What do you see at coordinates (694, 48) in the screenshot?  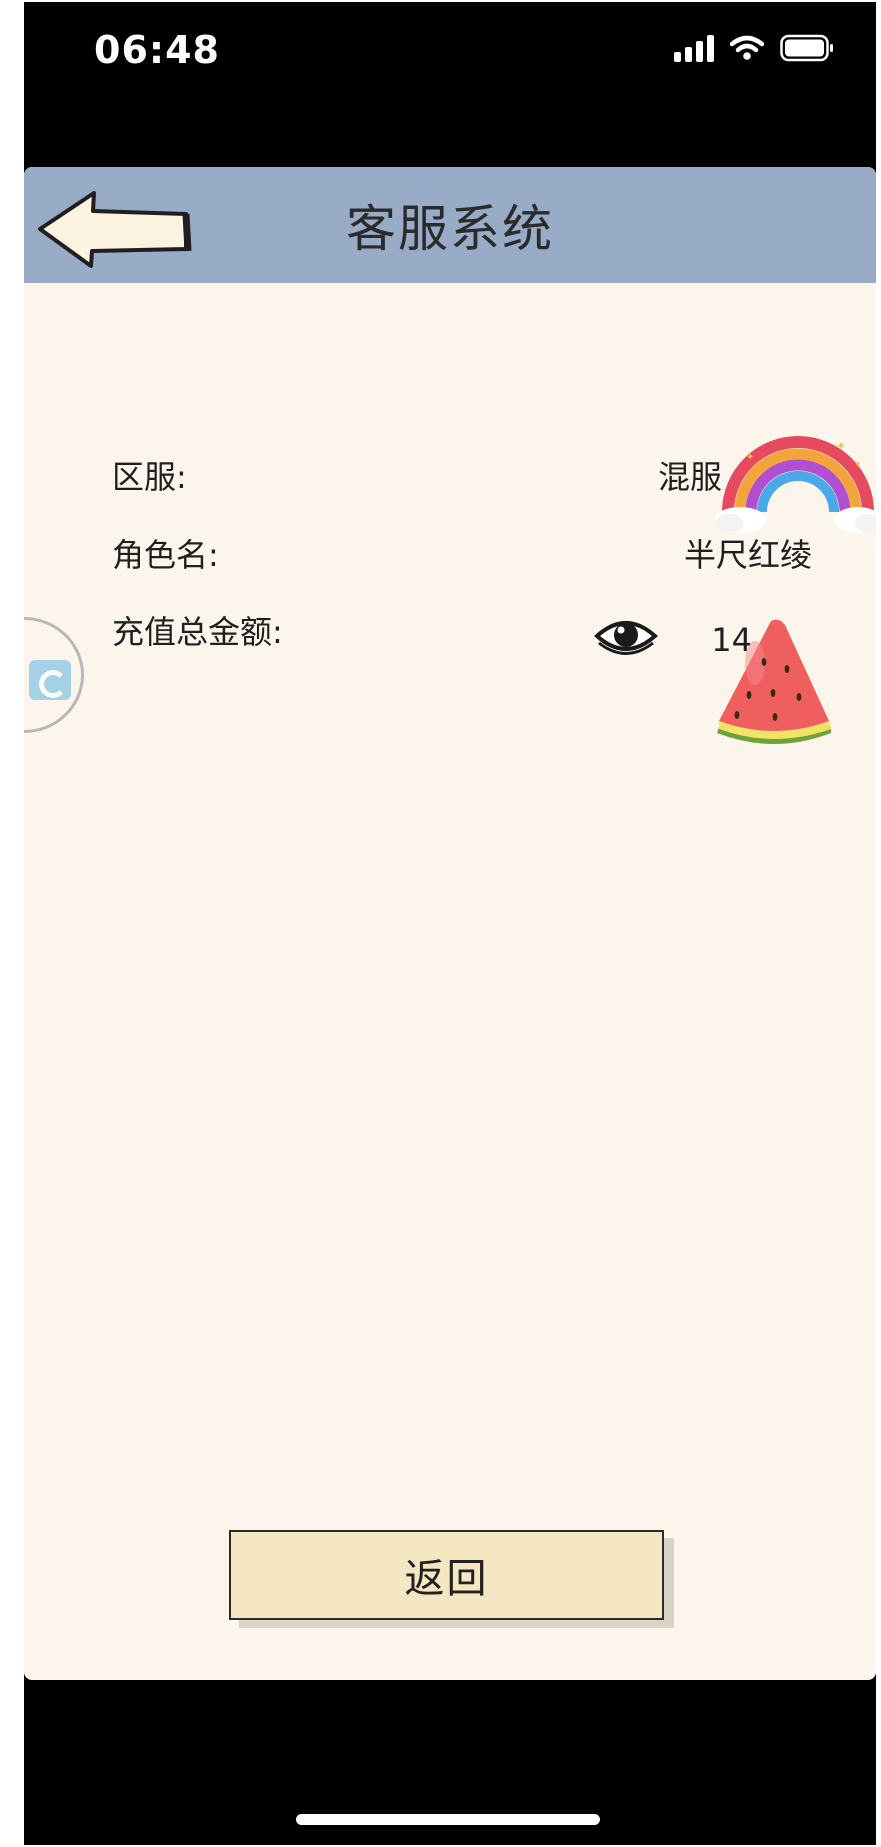 I see `cellular-signal-icon` at bounding box center [694, 48].